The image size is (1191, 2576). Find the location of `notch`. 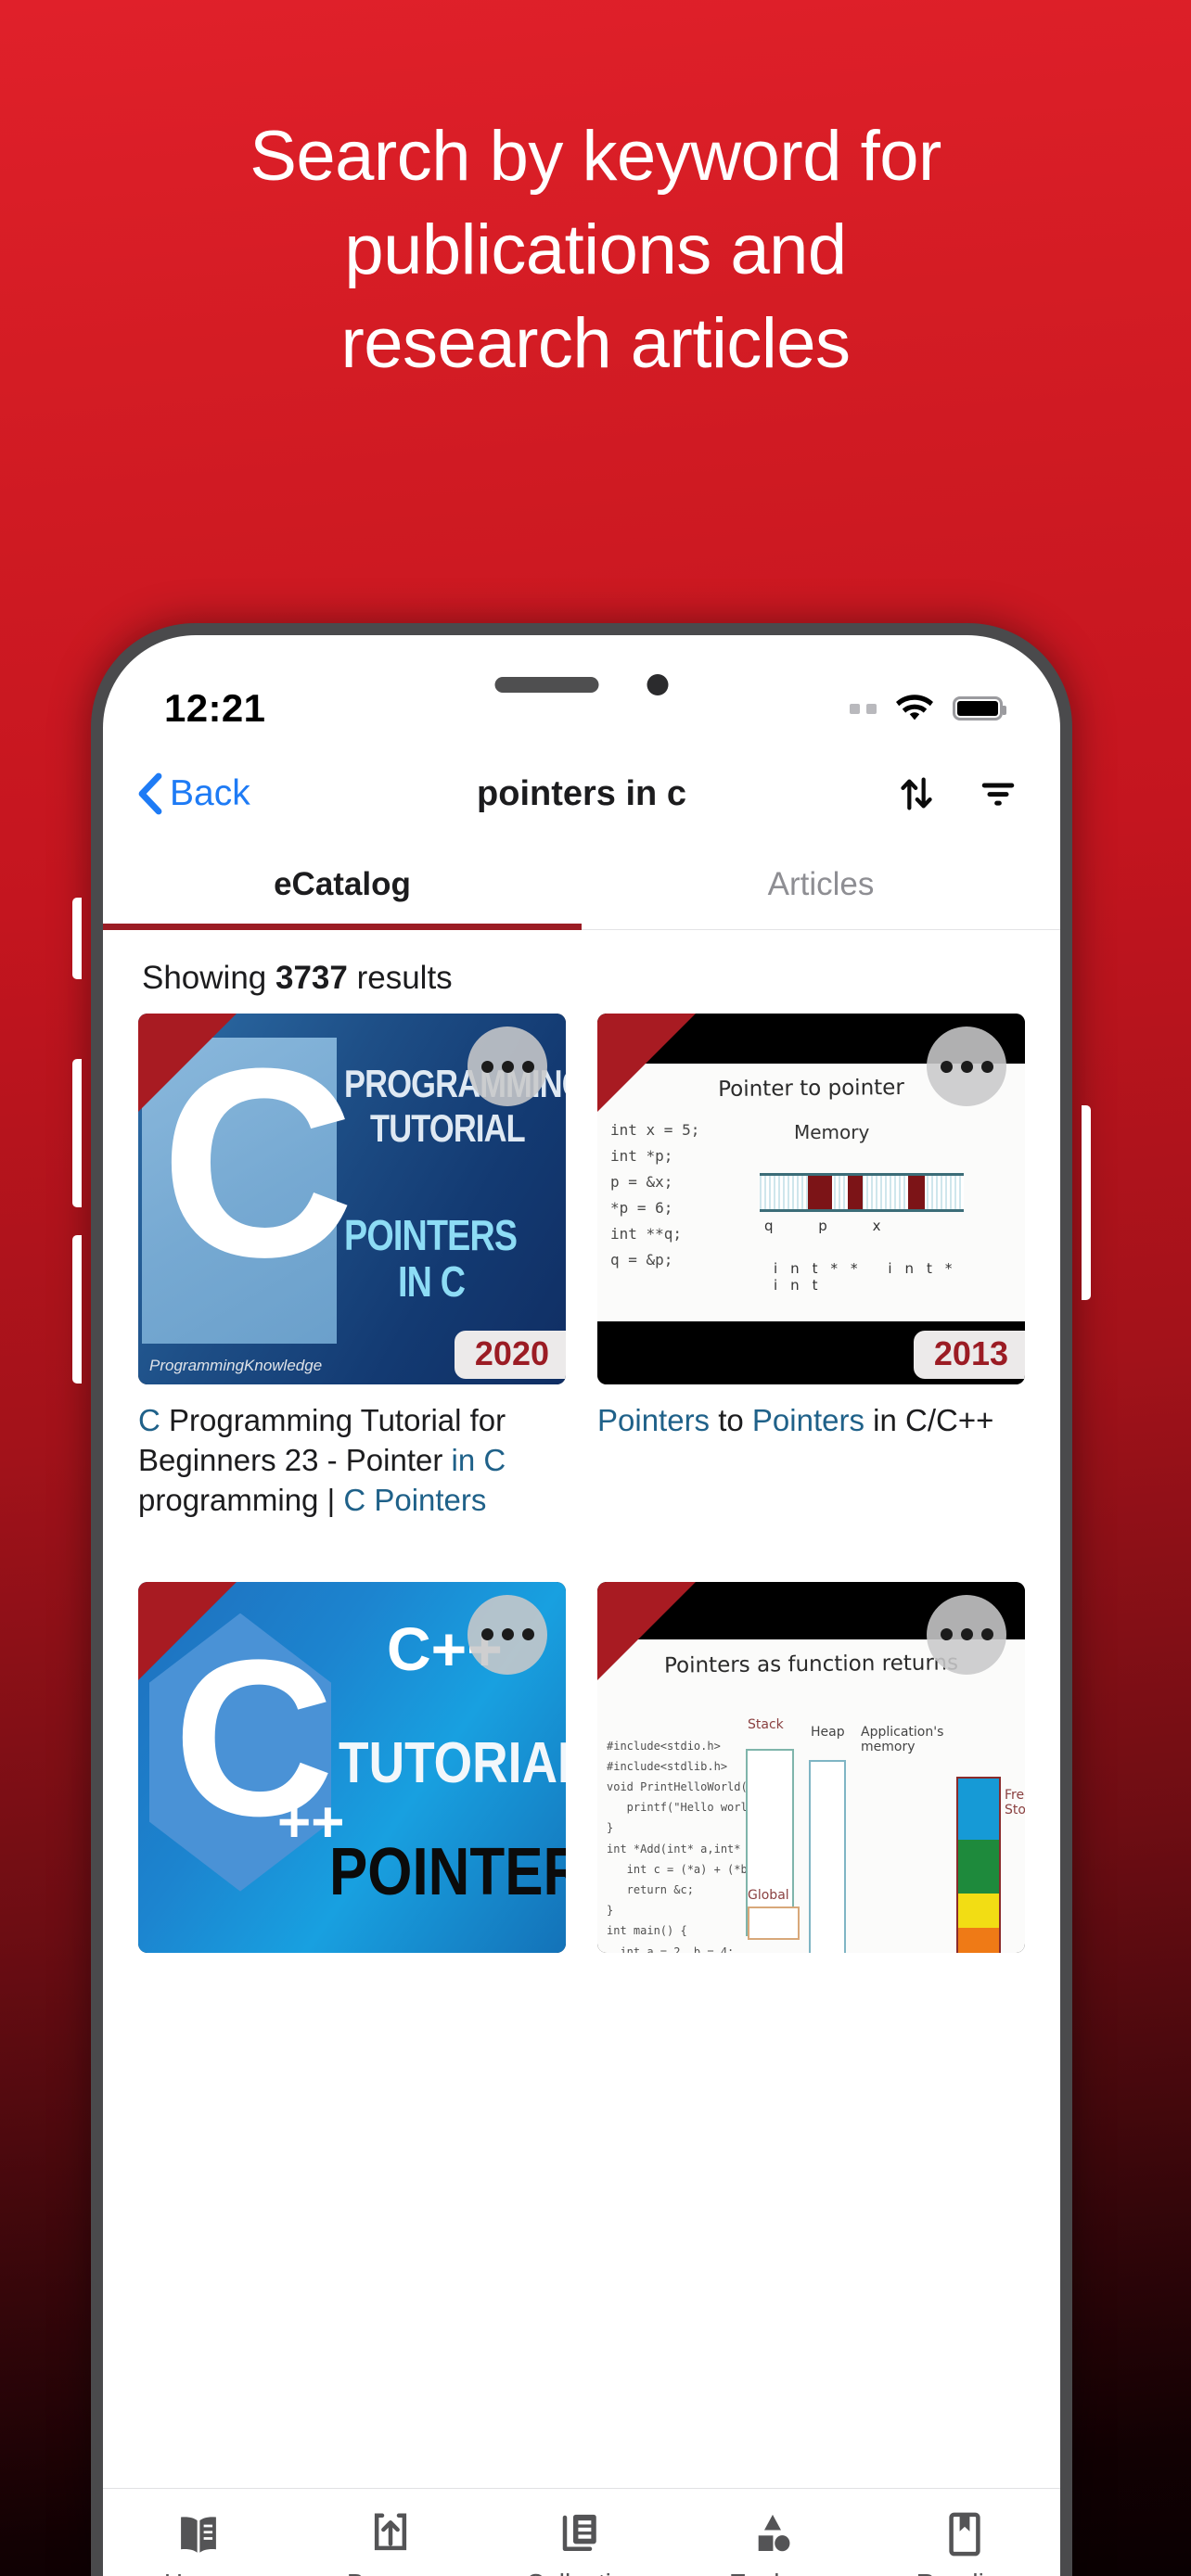

notch is located at coordinates (581, 685).